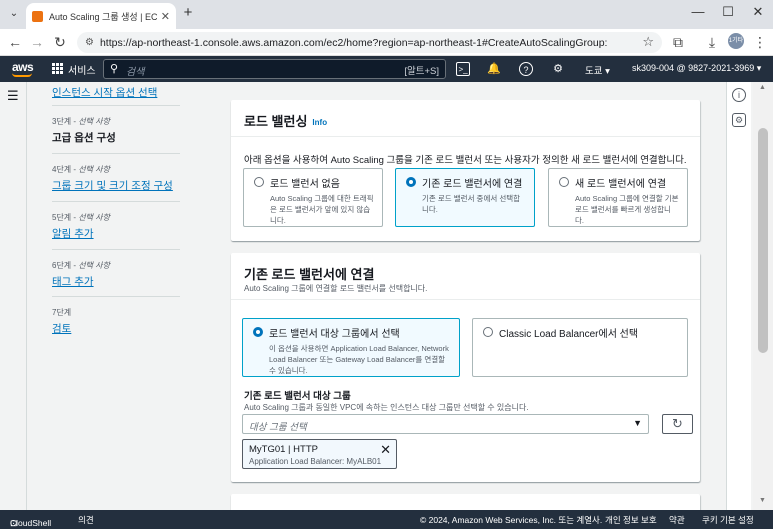 The height and width of the screenshot is (529, 773). I want to click on aws-smile-icon, so click(22, 75).